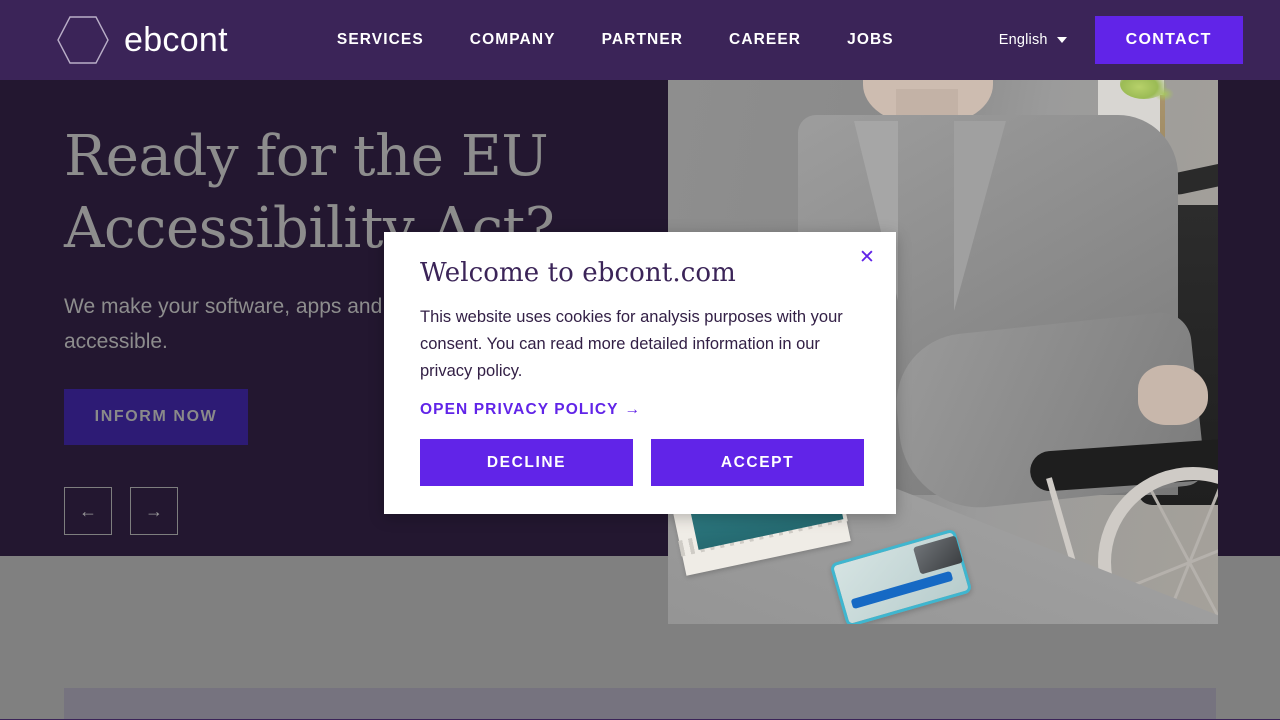 Image resolution: width=1280 pixels, height=720 pixels. What do you see at coordinates (154, 511) in the screenshot?
I see `carousel-next-arrow-icon: →` at bounding box center [154, 511].